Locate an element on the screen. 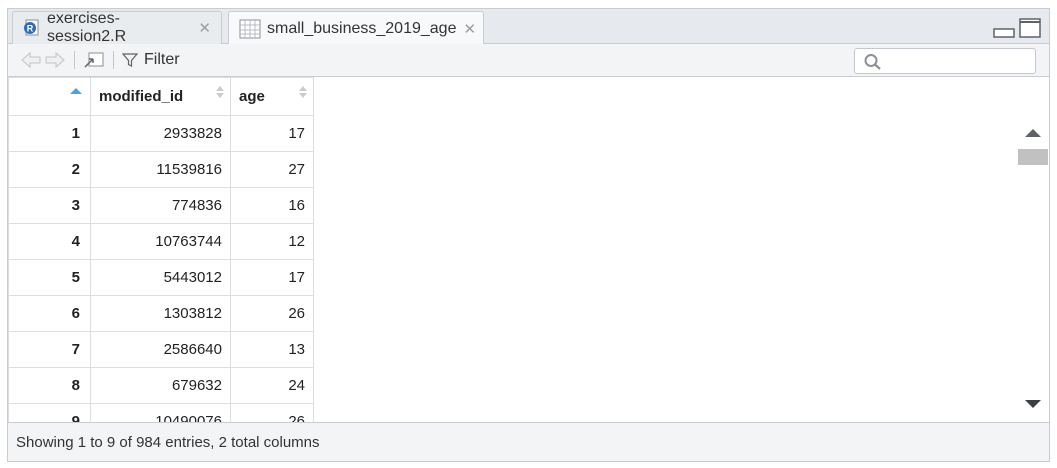 This screenshot has width=1057, height=468. row-number: 6 is located at coordinates (49, 313).